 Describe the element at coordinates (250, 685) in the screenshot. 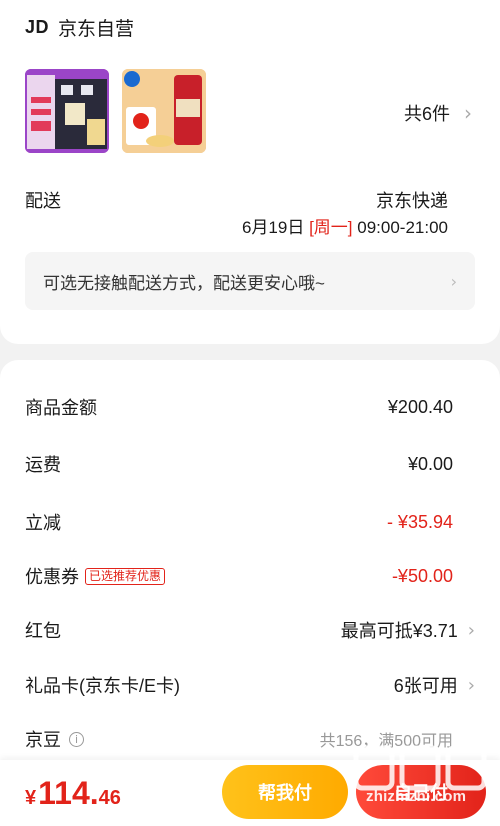

I see `row-gift-card: 礼品卡(京东卡/E卡) 6张可用 ›` at that location.